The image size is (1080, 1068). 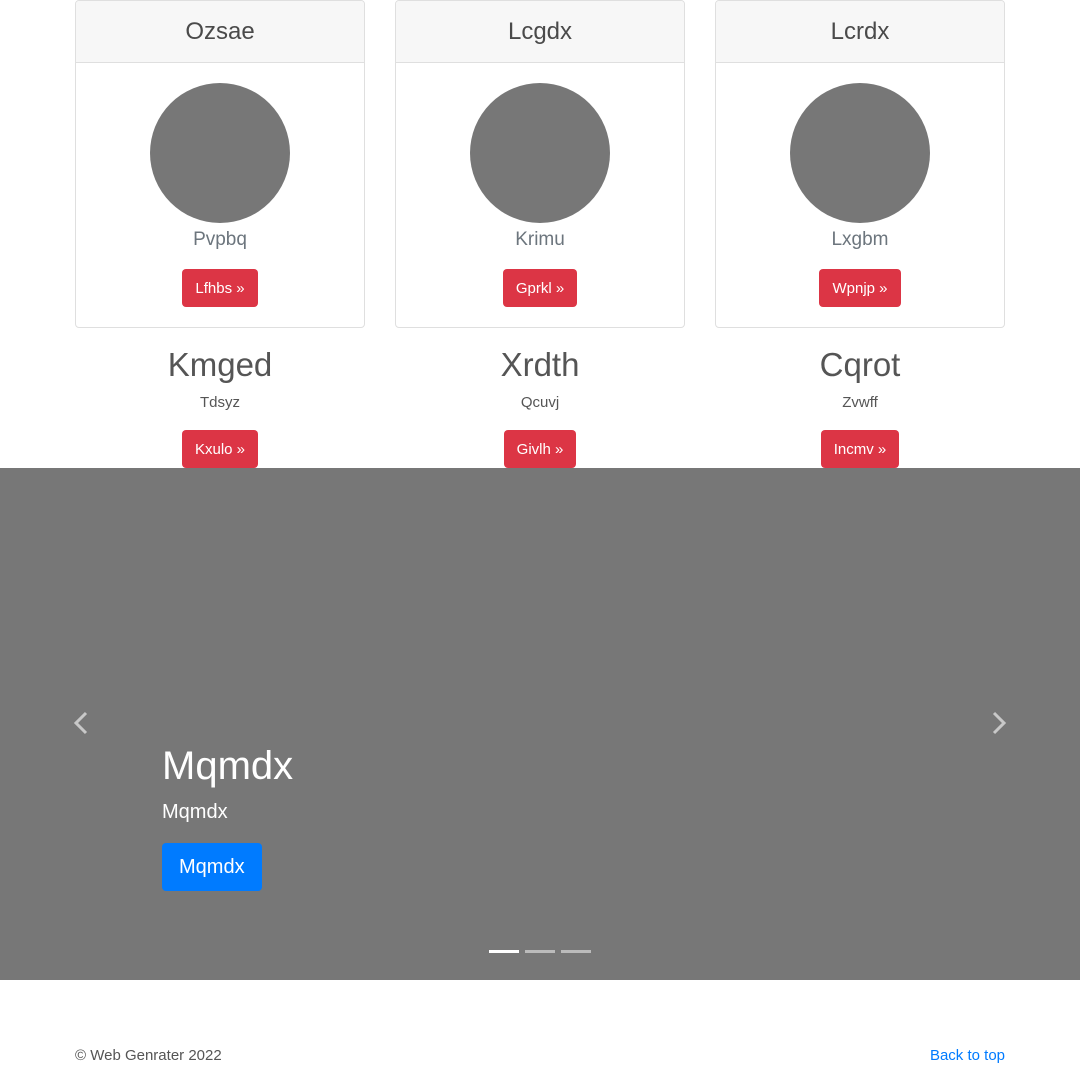 I want to click on carousel-heading: Mqmdx, so click(x=228, y=766).